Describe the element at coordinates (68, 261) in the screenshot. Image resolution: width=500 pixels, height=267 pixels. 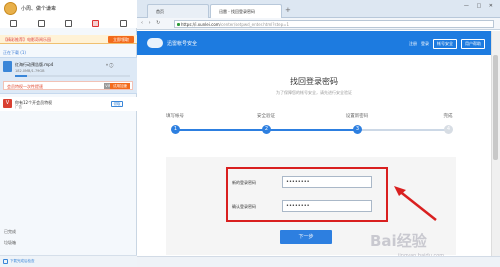
I see `client-status-bar: 下载完成后检查` at that location.